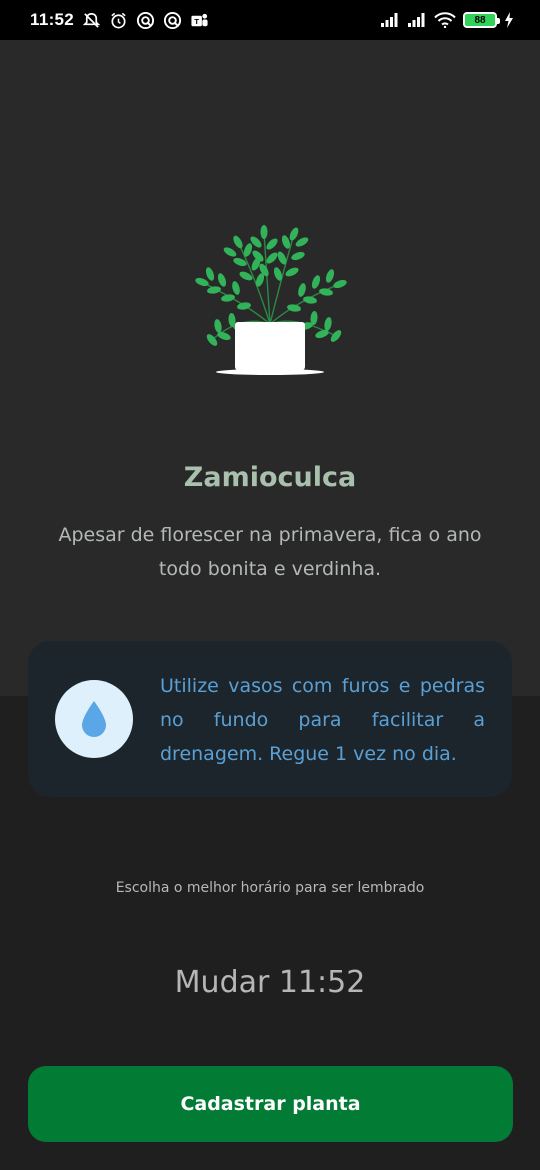 This screenshot has width=540, height=1170. Describe the element at coordinates (270, 477) in the screenshot. I see `plant-name: Zamioculca` at that location.